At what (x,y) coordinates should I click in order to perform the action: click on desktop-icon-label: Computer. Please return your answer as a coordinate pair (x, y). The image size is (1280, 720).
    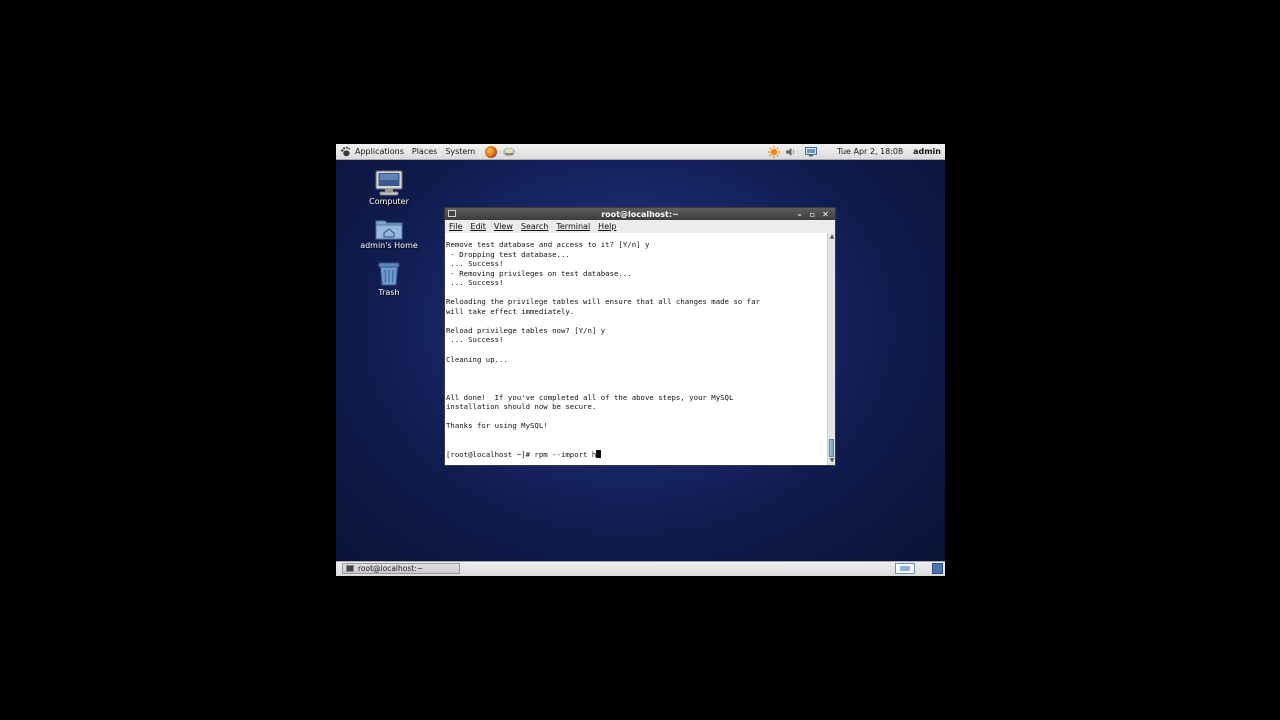
    Looking at the image, I should click on (389, 201).